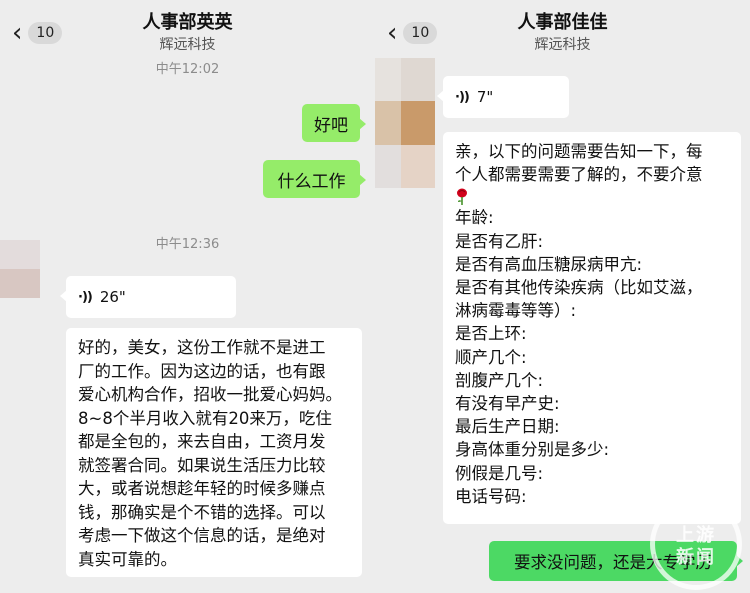  I want to click on news-watermark-logo: 上游 新闻, so click(696, 544).